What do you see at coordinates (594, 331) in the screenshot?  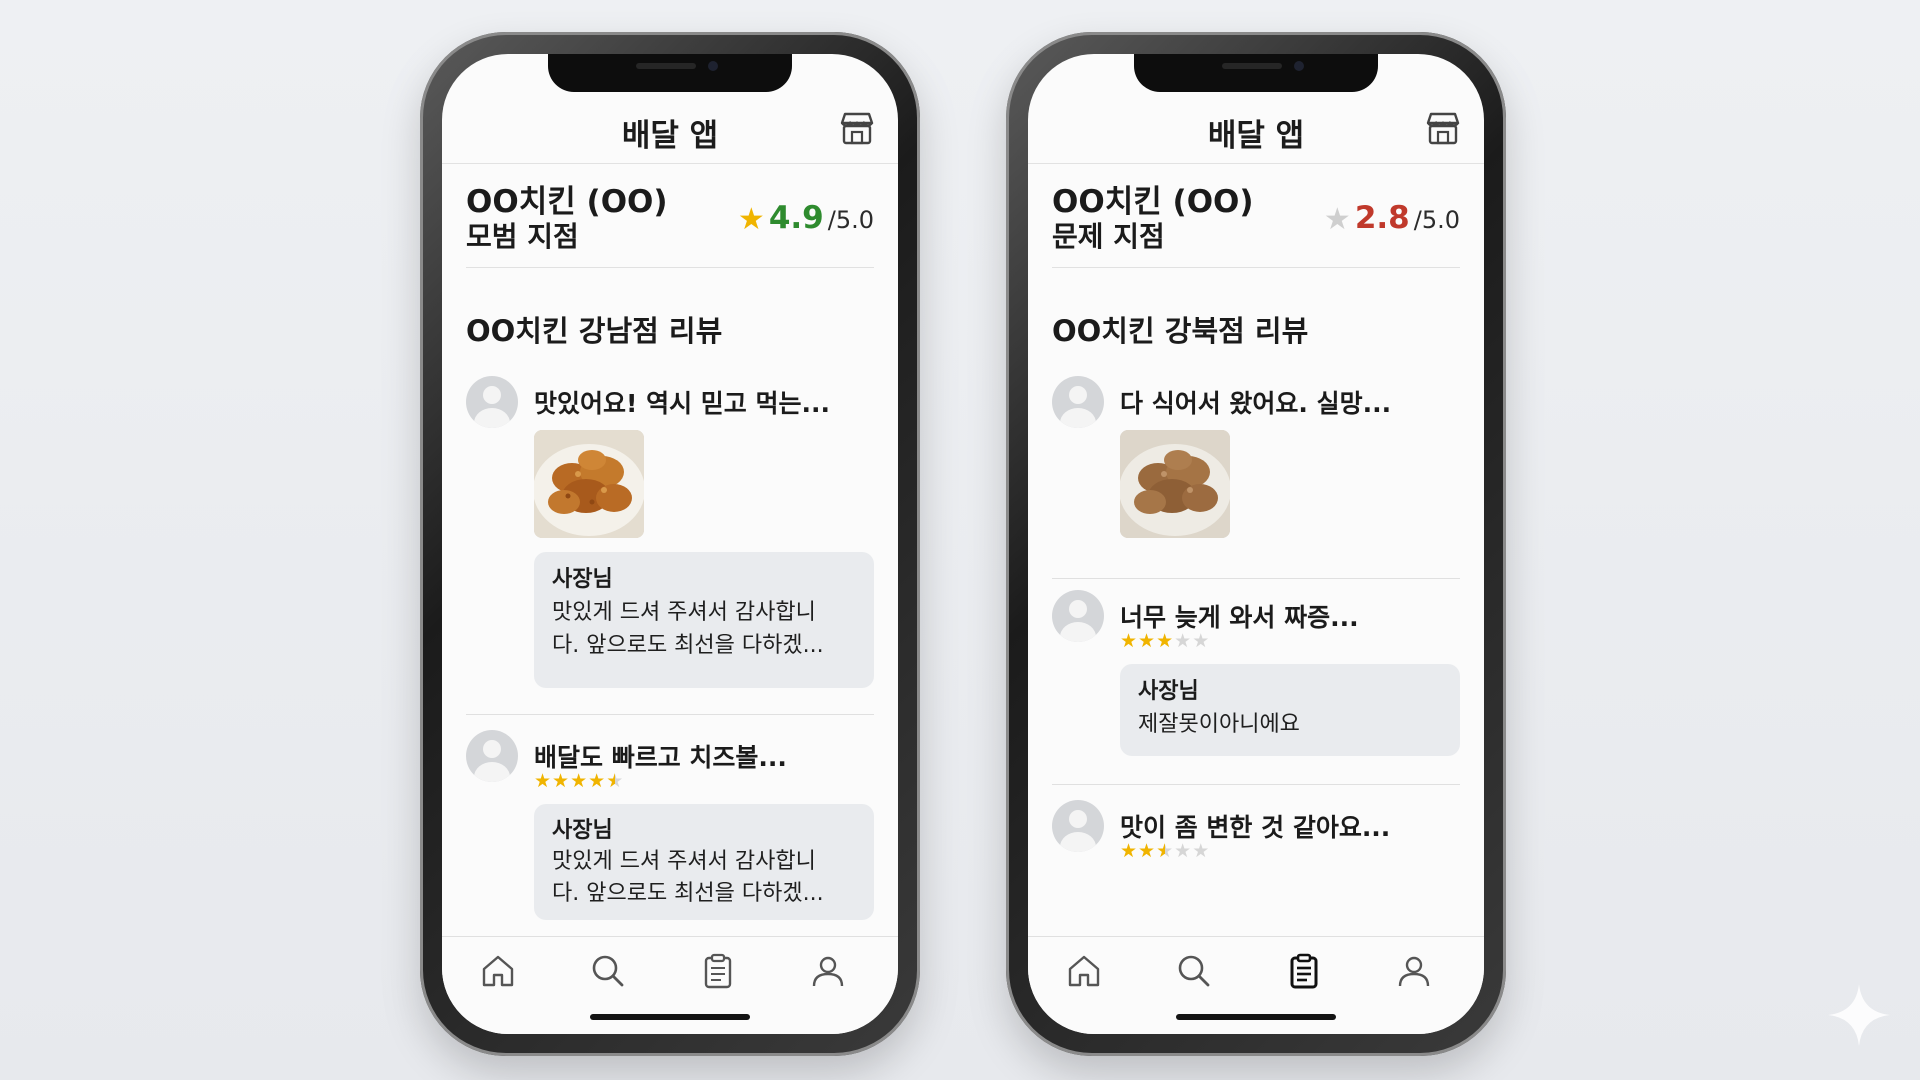 I see `section-title: OO치킨 강남점 리뷰` at bounding box center [594, 331].